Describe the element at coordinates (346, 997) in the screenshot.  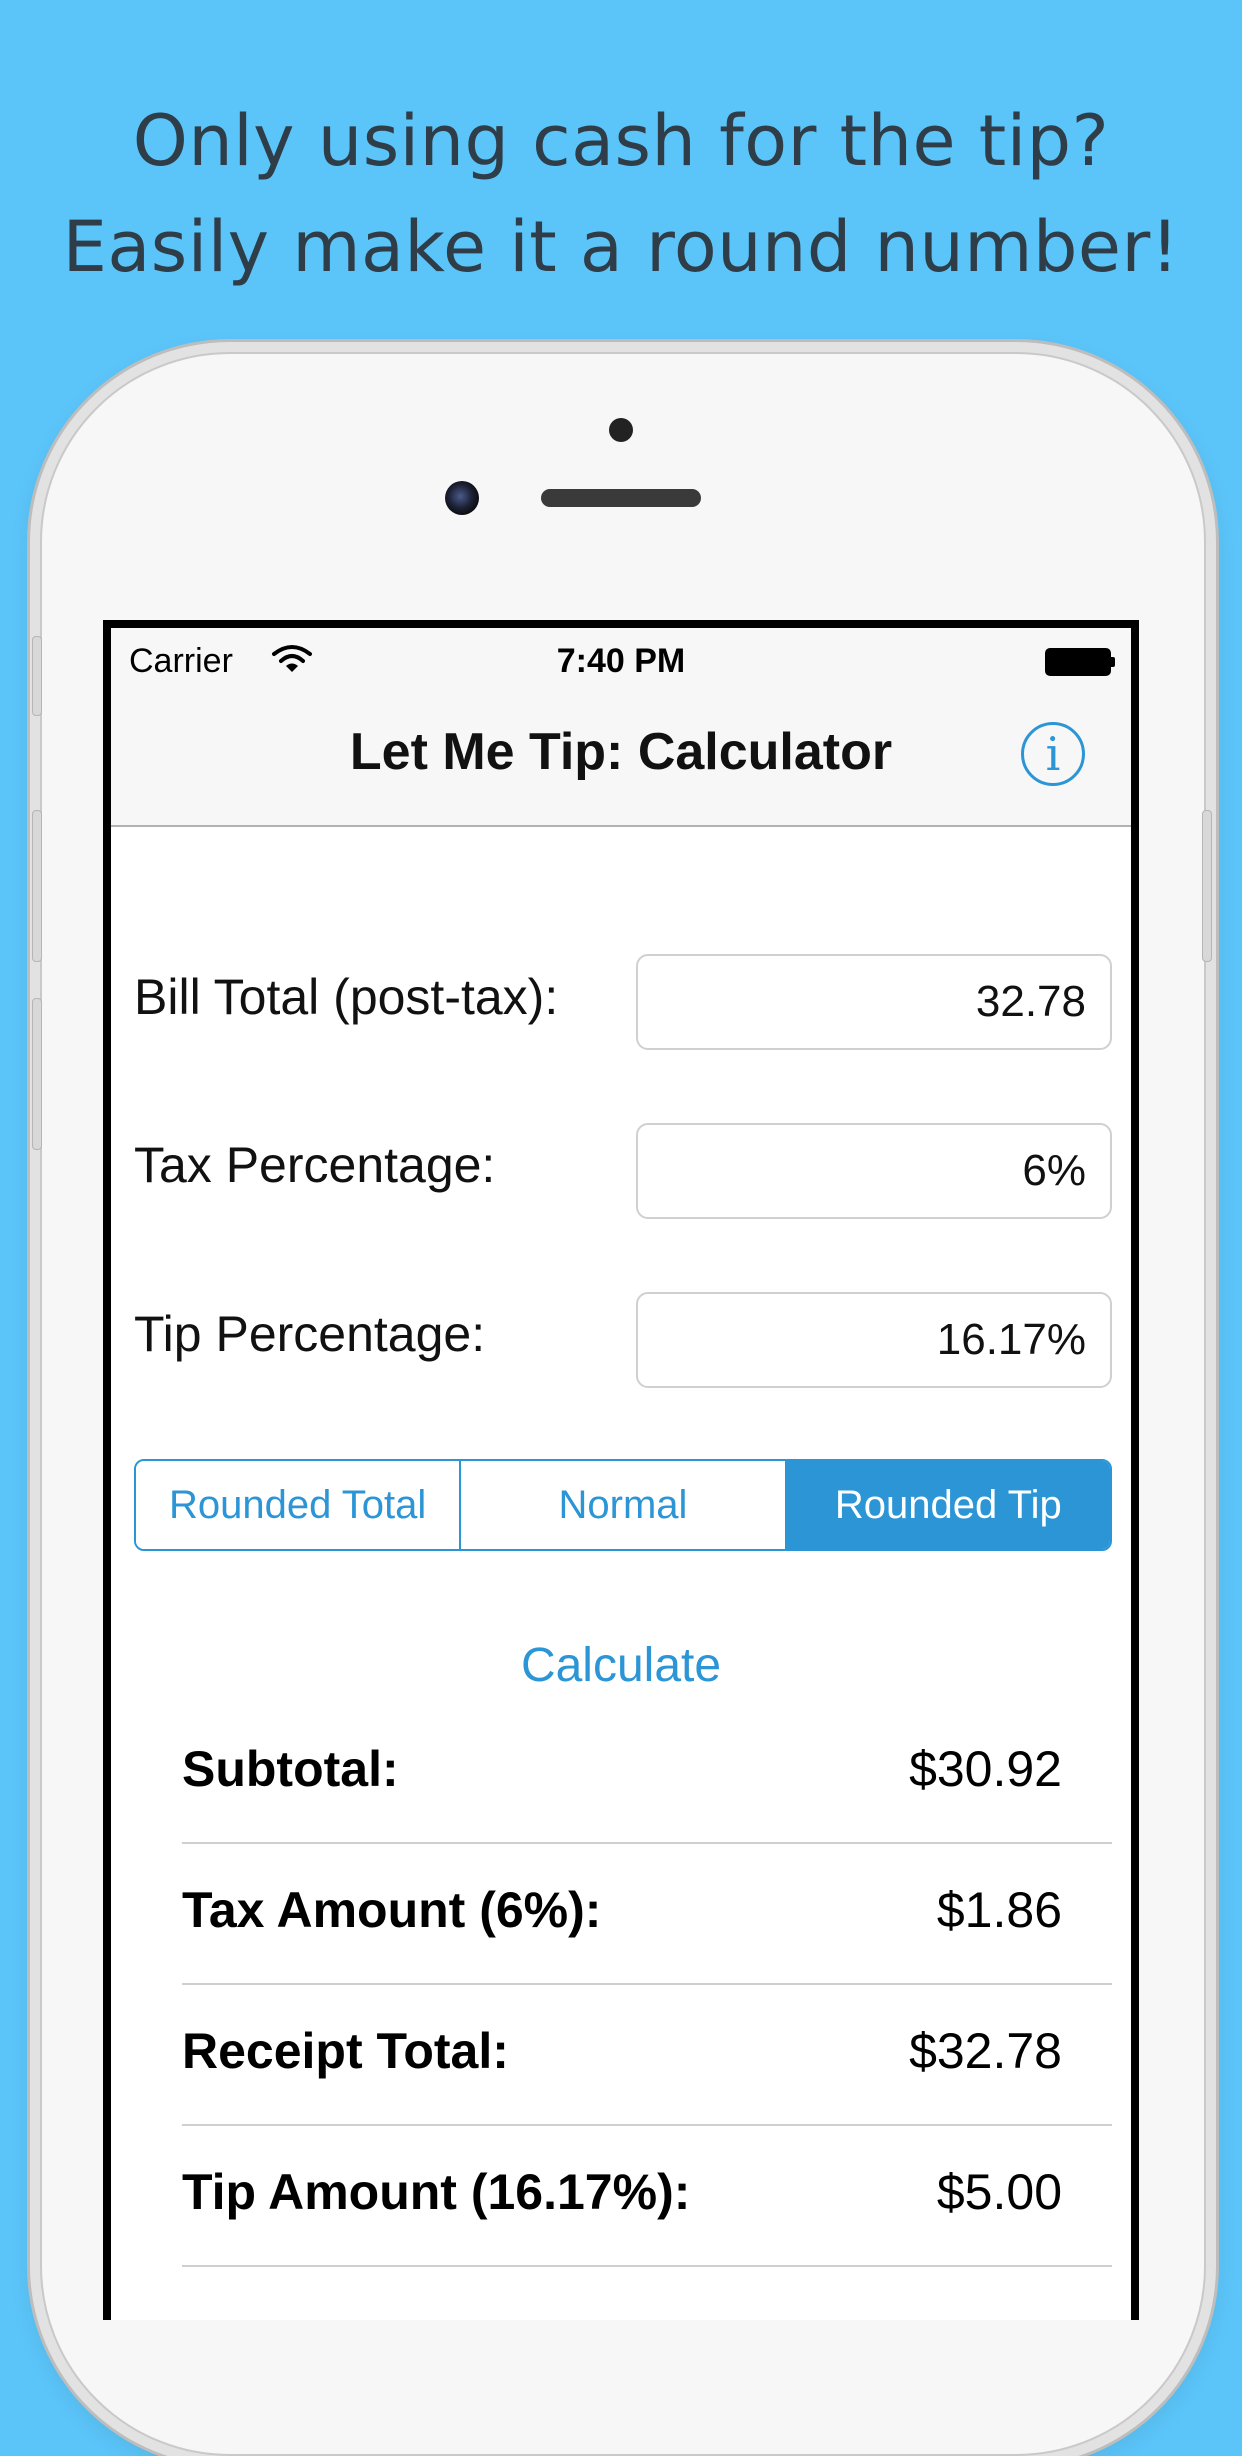
I see `bill-total-label: Bill Total (post-tax):` at that location.